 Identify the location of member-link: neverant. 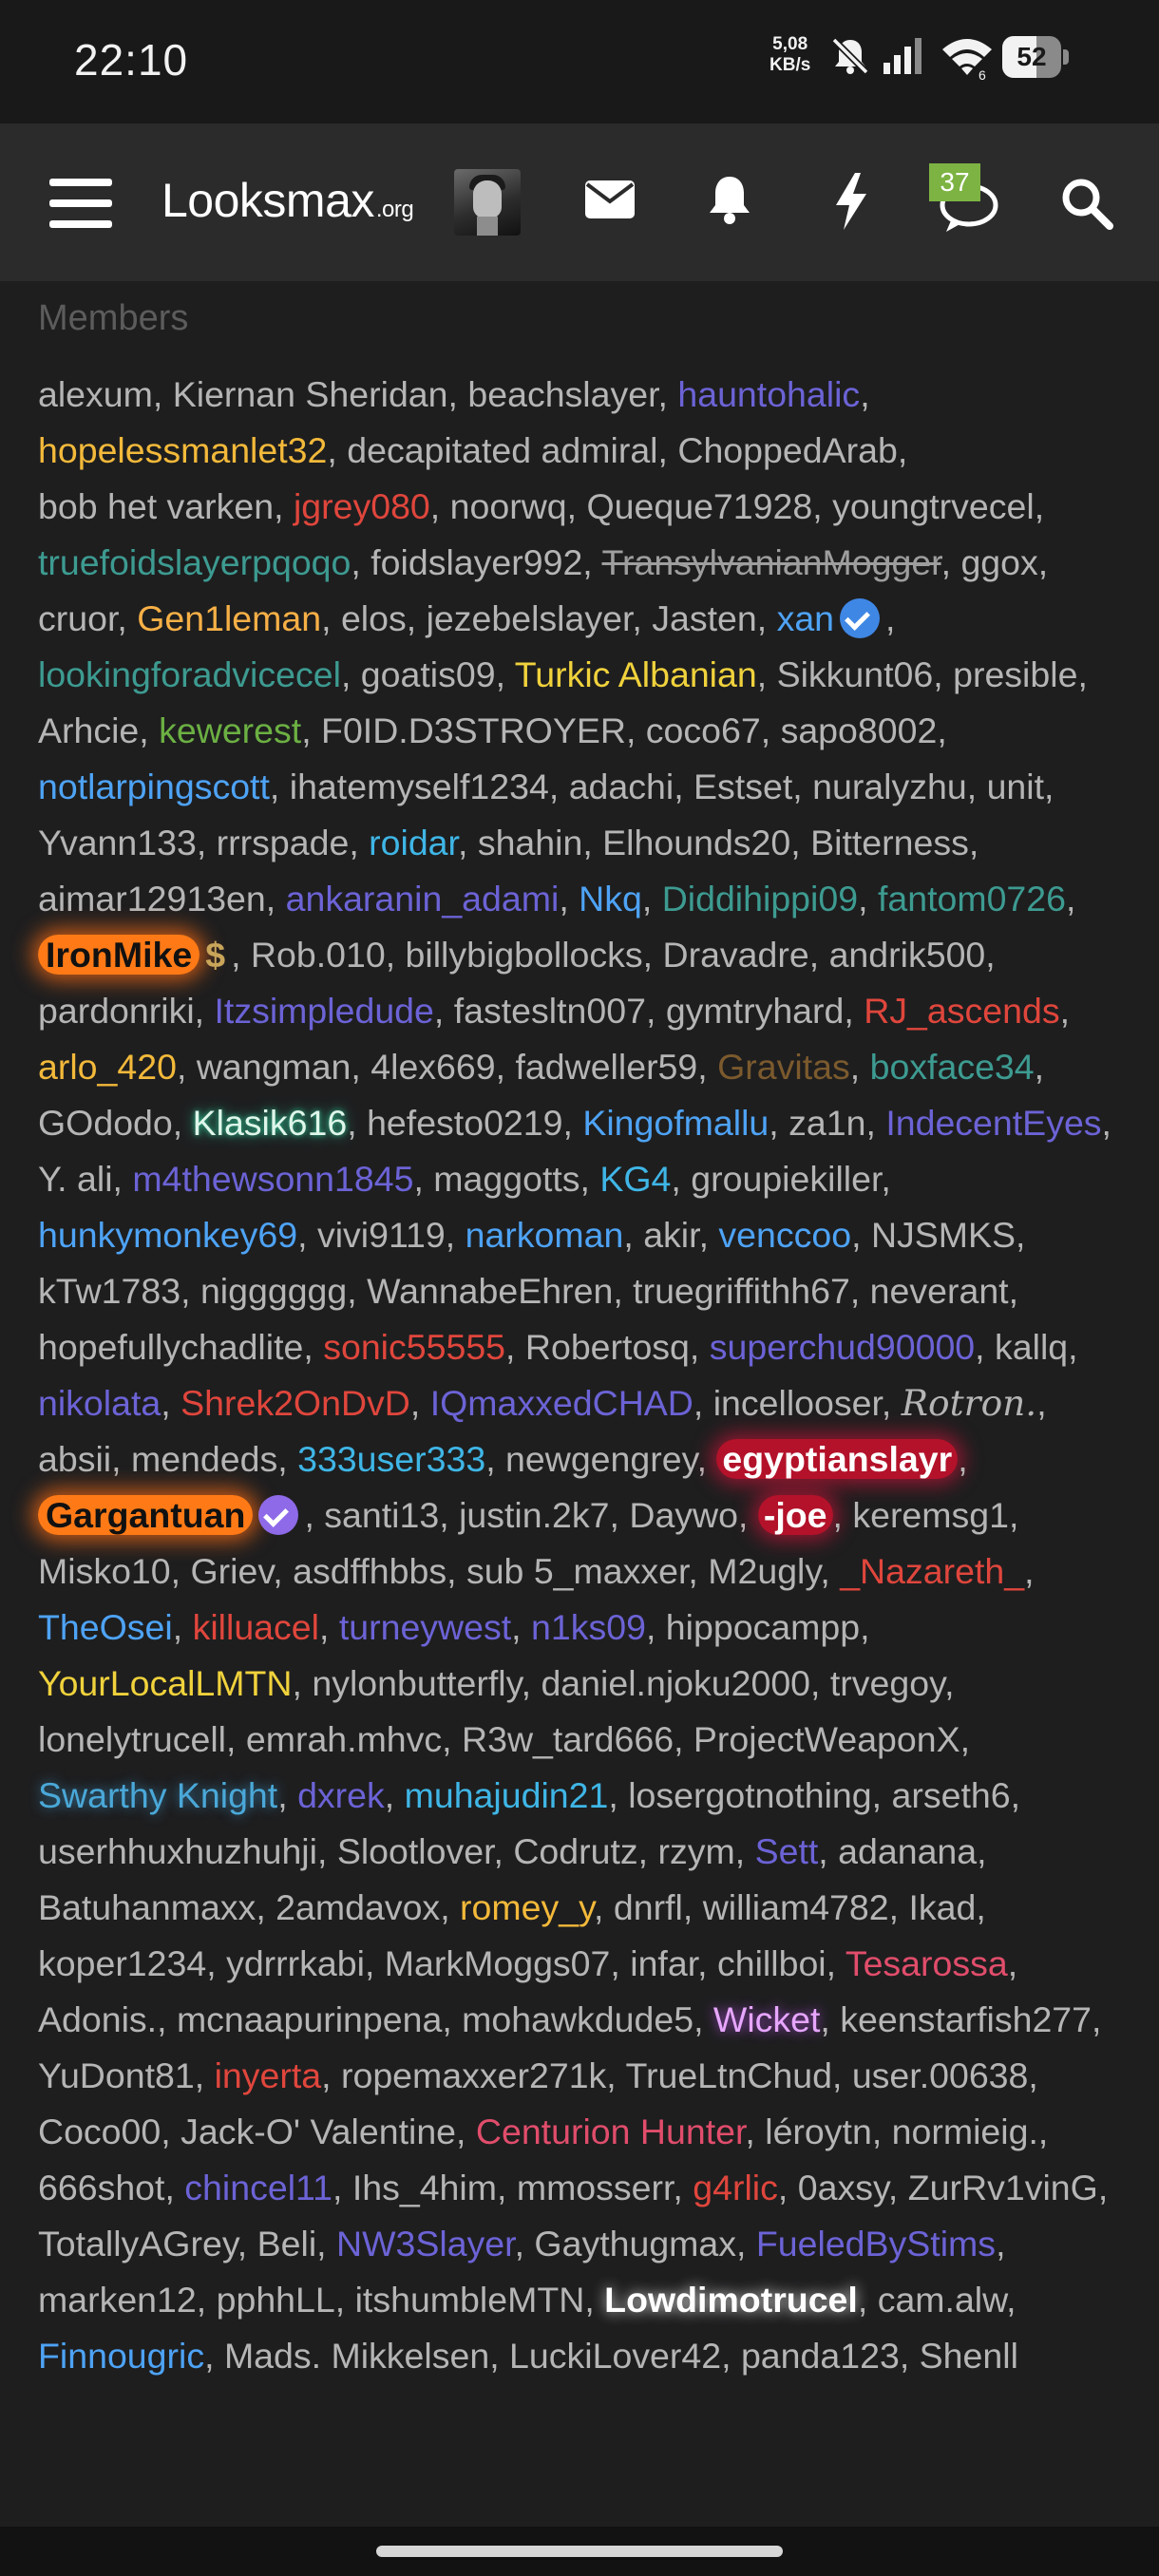
(939, 1291).